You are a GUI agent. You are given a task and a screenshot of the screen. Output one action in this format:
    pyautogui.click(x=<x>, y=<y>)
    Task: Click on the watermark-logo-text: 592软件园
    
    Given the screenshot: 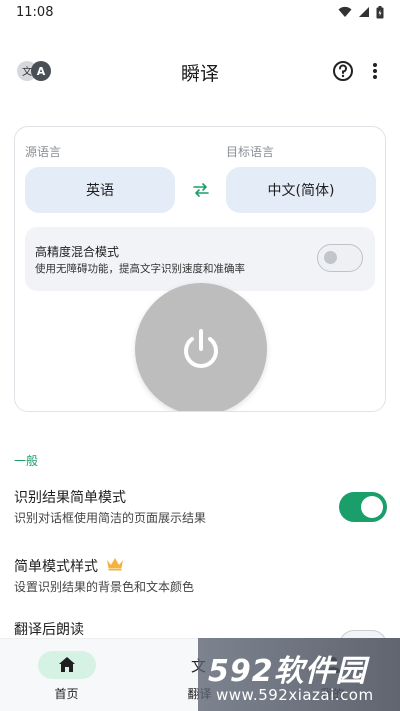 What is the action you would take?
    pyautogui.click(x=287, y=671)
    